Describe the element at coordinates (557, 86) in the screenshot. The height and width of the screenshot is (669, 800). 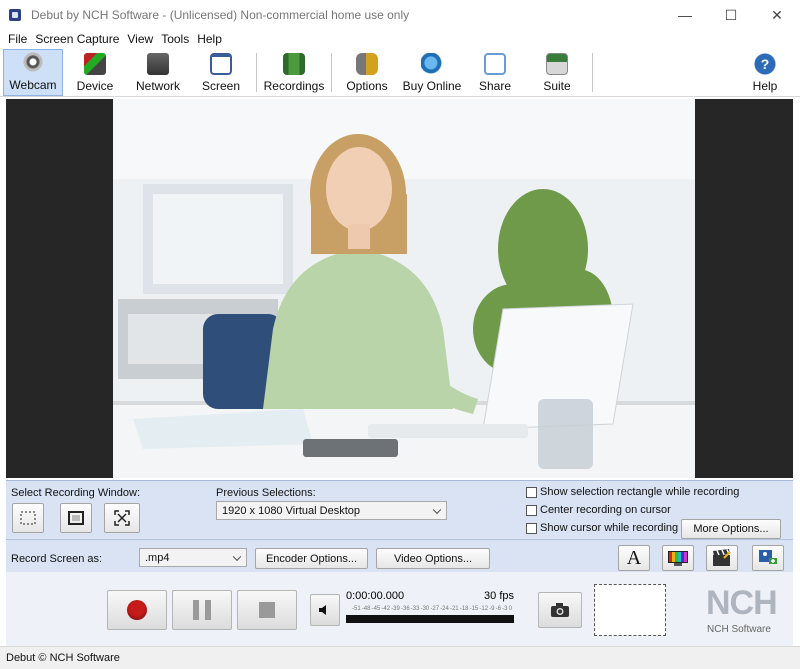
I see `suite-label: Suite` at that location.